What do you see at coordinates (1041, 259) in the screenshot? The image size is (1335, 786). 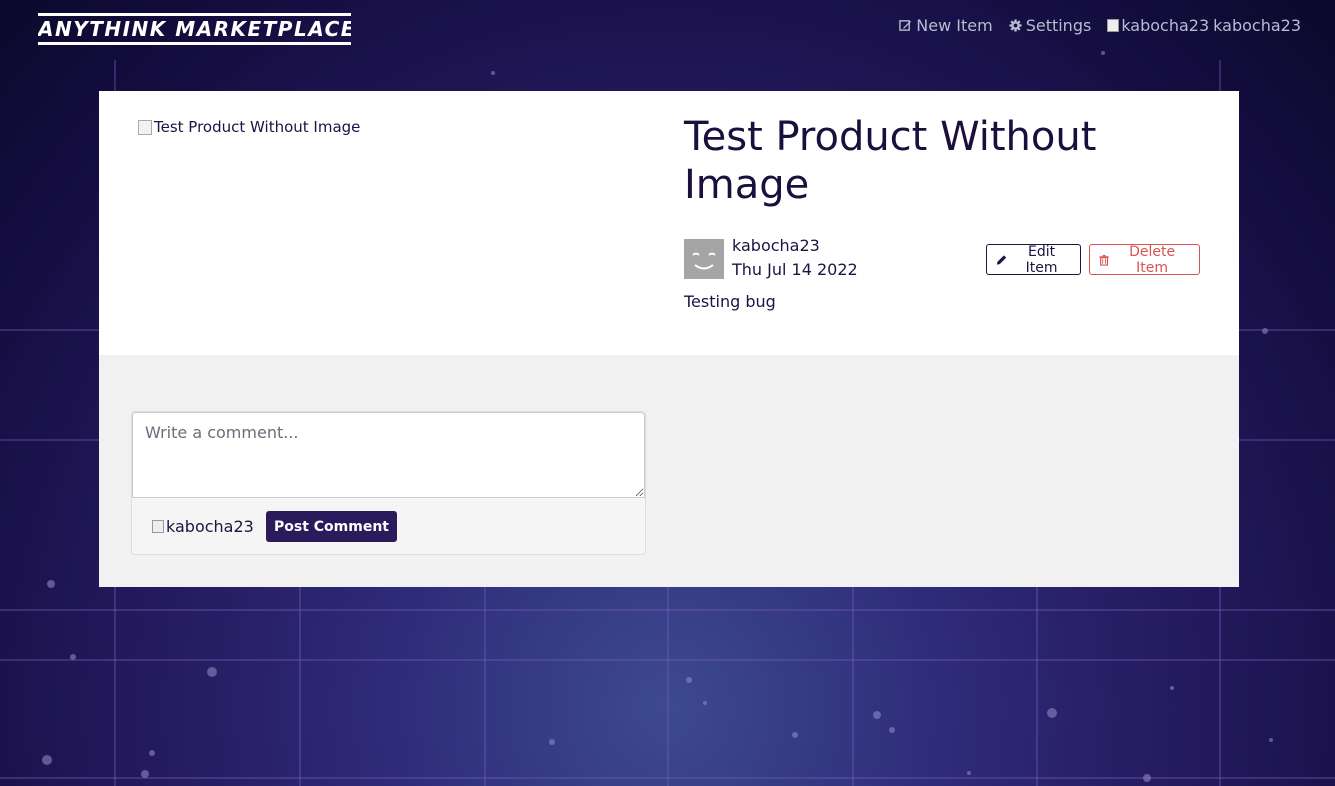 I see `edit-item-label: Edit Item` at bounding box center [1041, 259].